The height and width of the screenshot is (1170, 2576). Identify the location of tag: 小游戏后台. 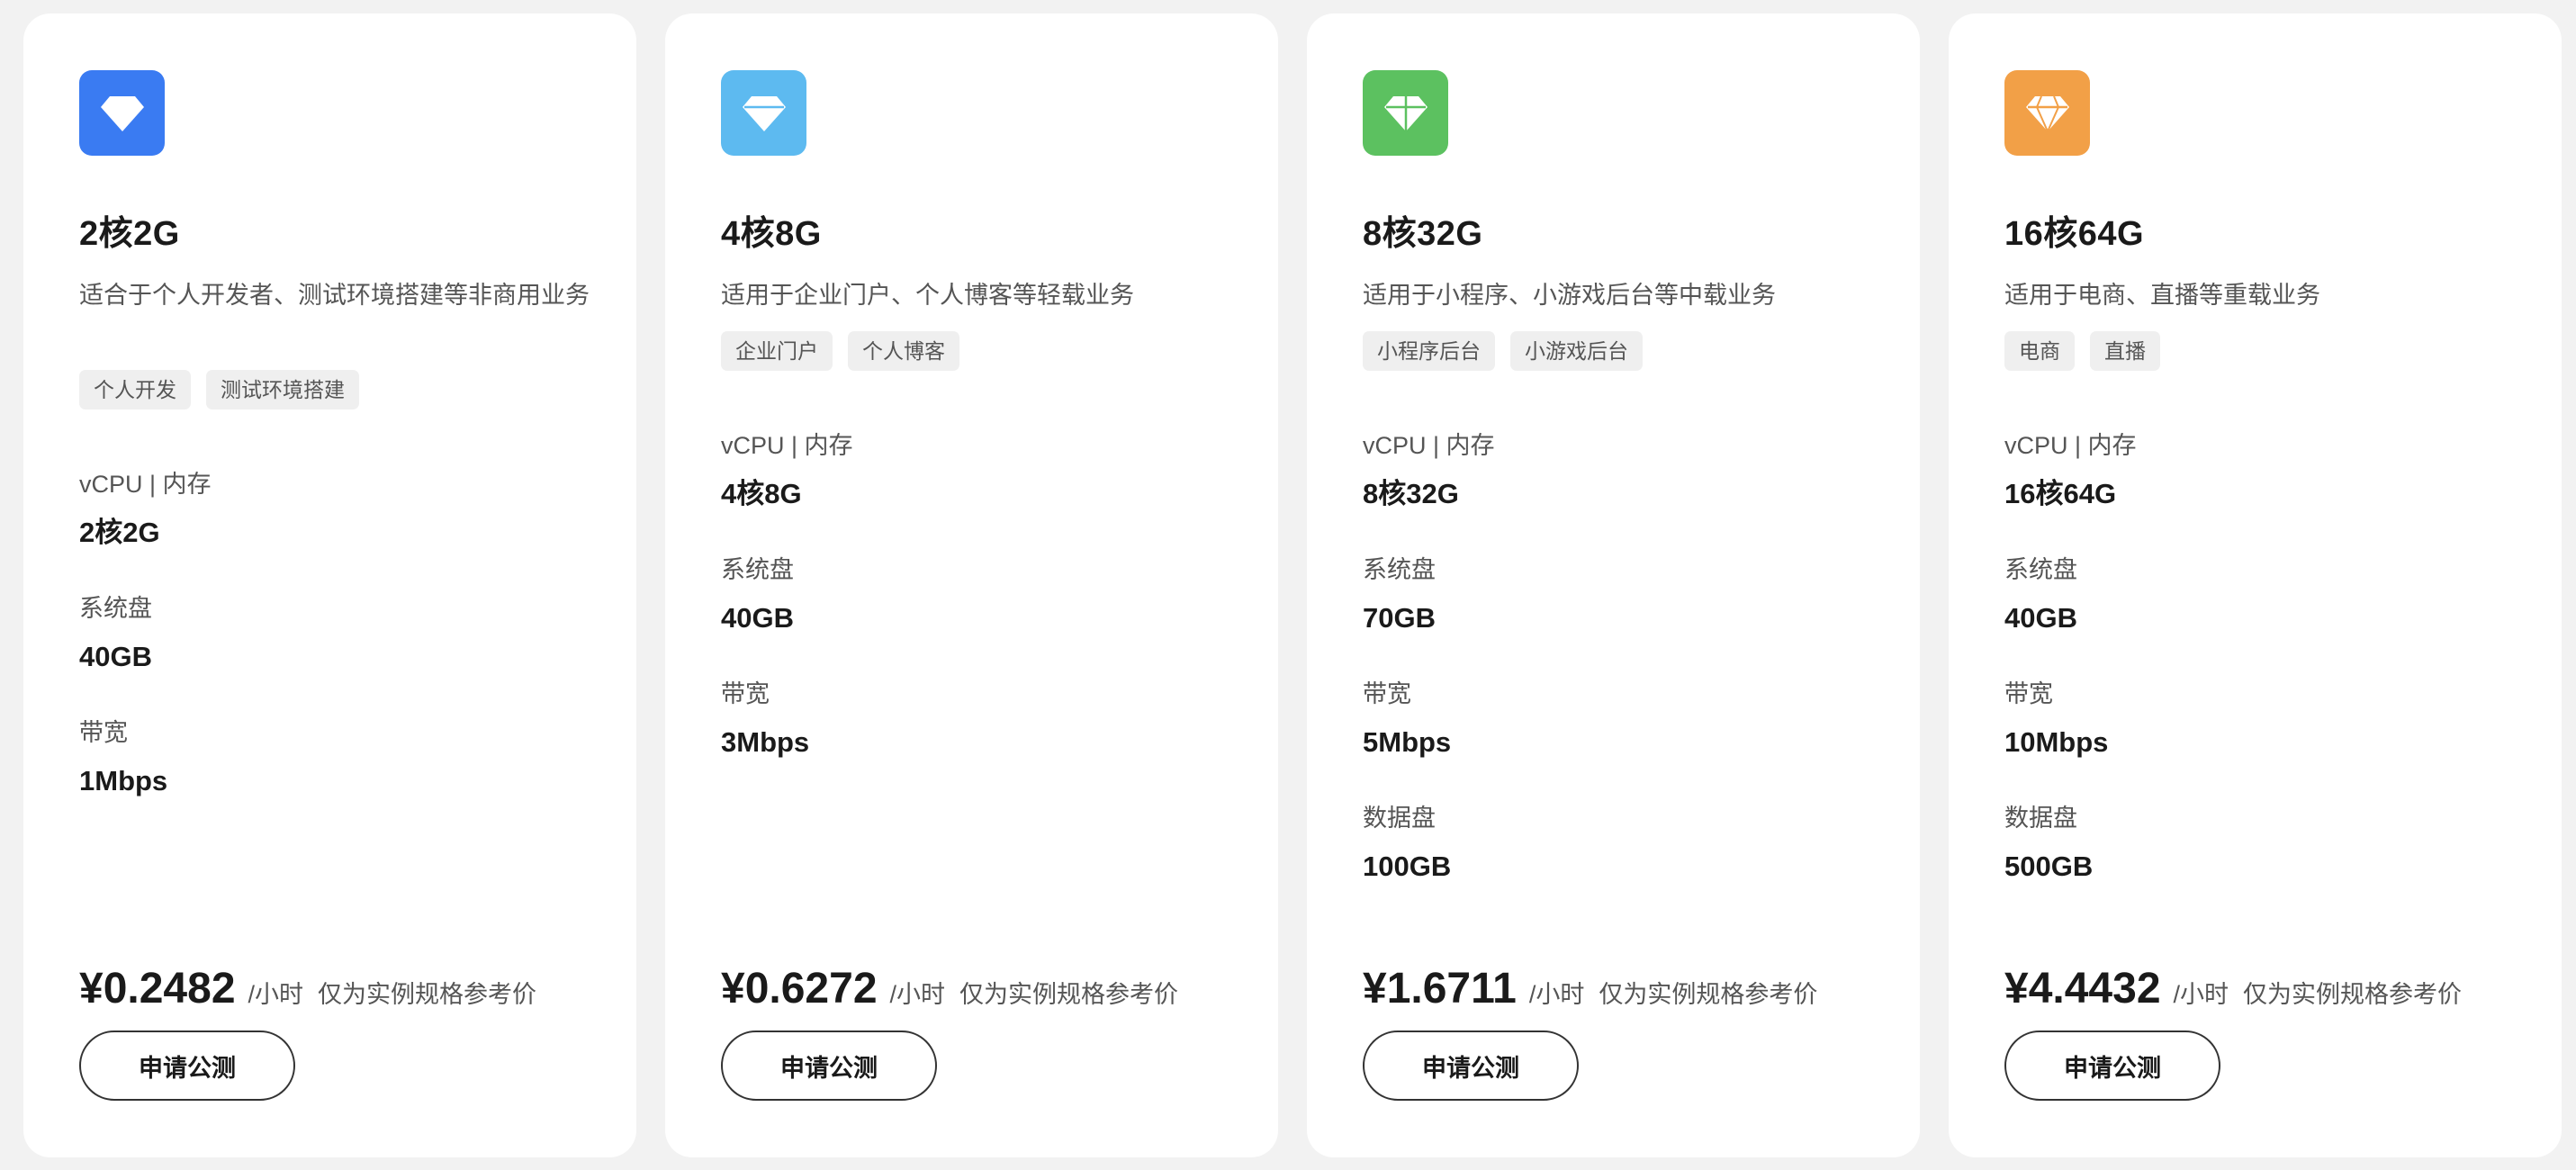
(1576, 351).